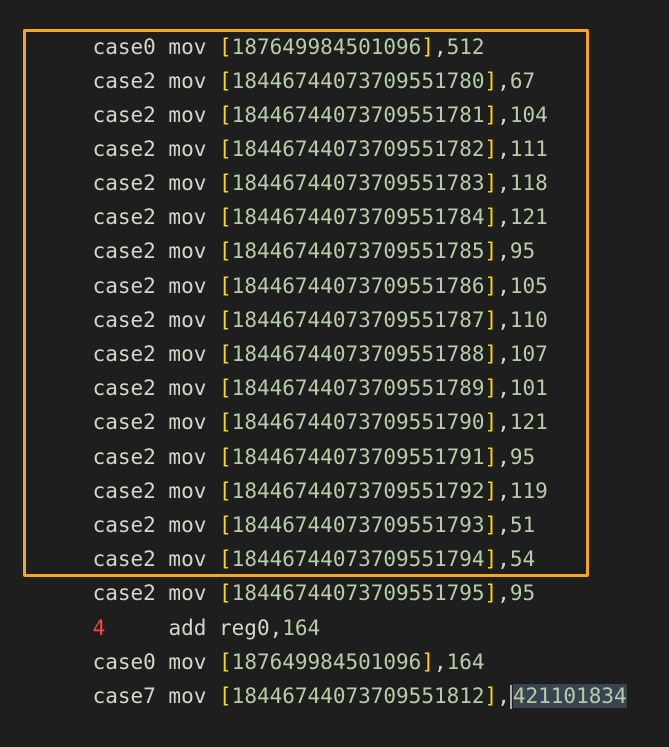 The image size is (669, 747). I want to click on code-line: case2 mov [18446744073709551782],111, so click(334, 129).